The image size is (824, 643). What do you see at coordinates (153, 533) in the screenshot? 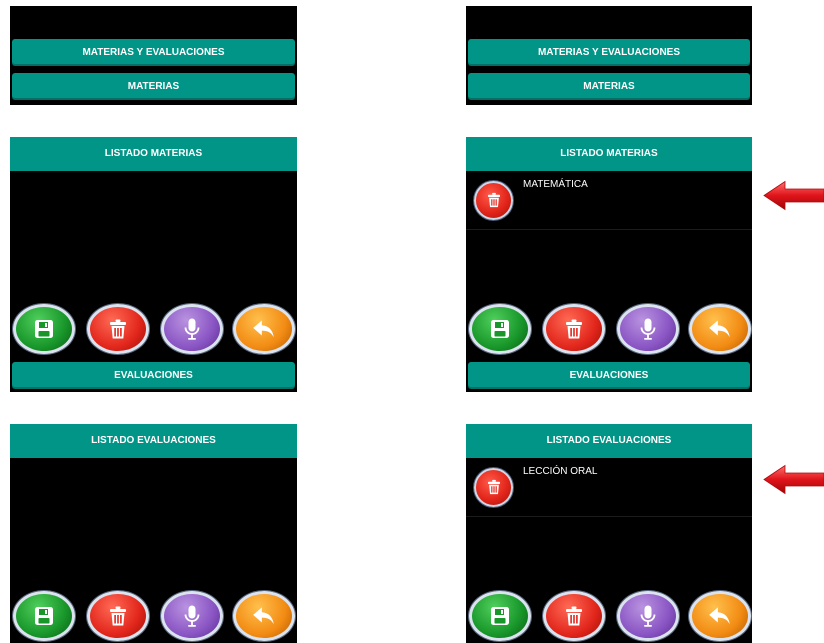
I see `screen-evaluaciones-empty: LISTADO EVALUACIONES` at bounding box center [153, 533].